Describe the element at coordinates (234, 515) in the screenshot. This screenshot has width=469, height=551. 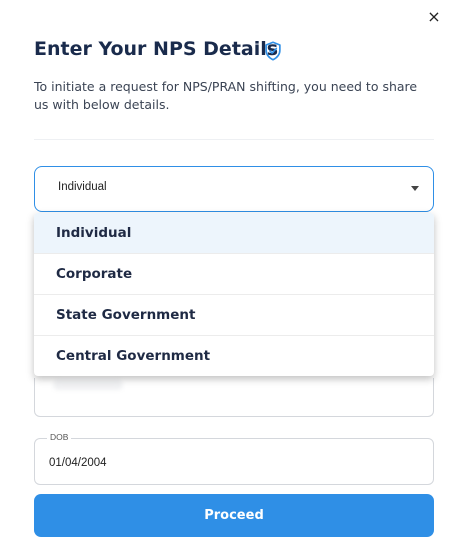
I see `proceed-button: Proceed` at that location.